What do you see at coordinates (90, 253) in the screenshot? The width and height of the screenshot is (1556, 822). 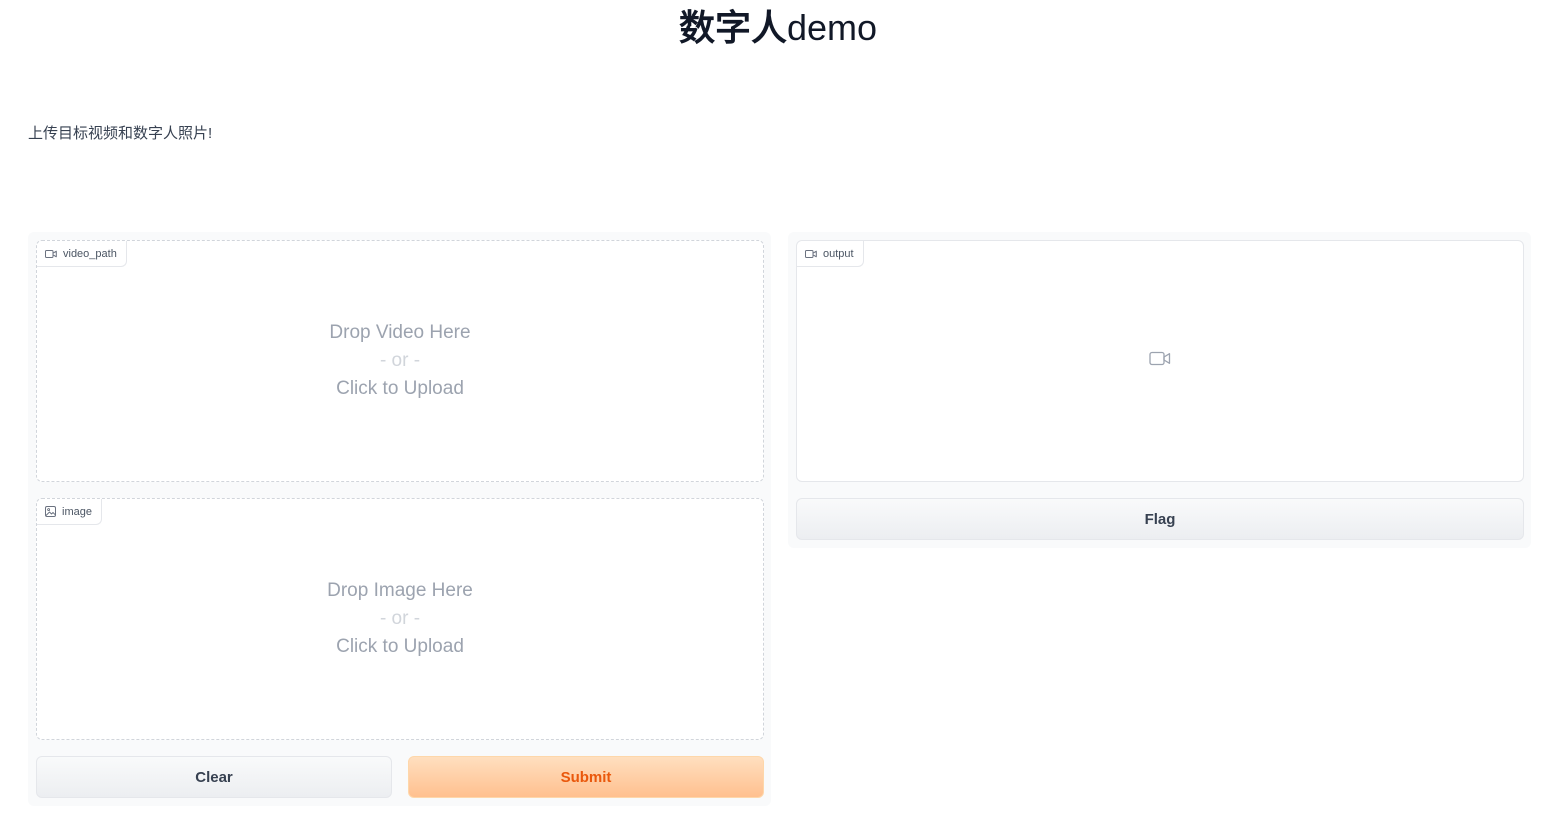 I see `video-path-label-text: video_path` at bounding box center [90, 253].